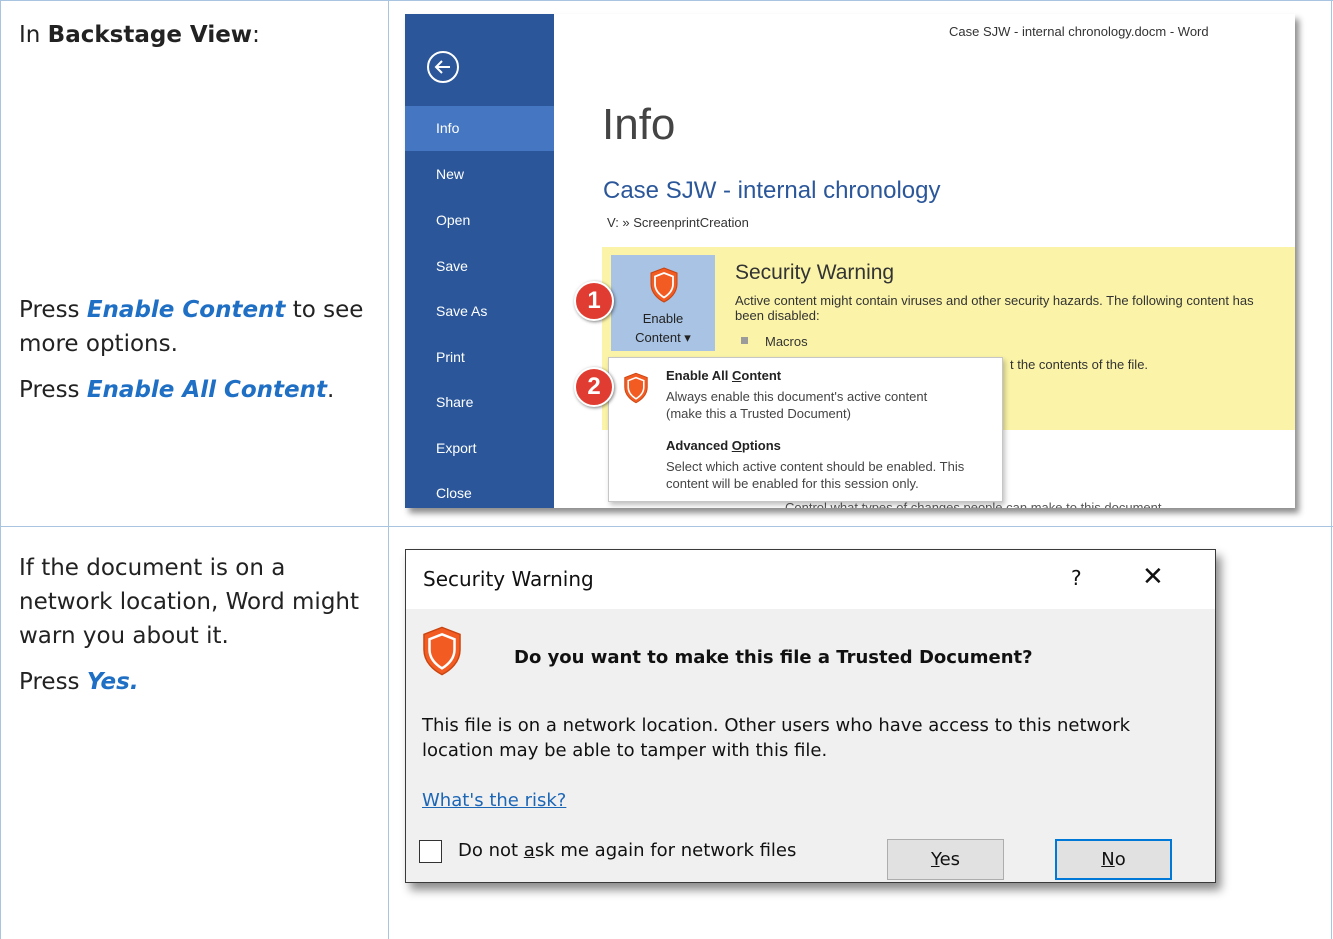 This screenshot has height=939, width=1333. What do you see at coordinates (508, 579) in the screenshot?
I see `dialog-title: Security Warning` at bounding box center [508, 579].